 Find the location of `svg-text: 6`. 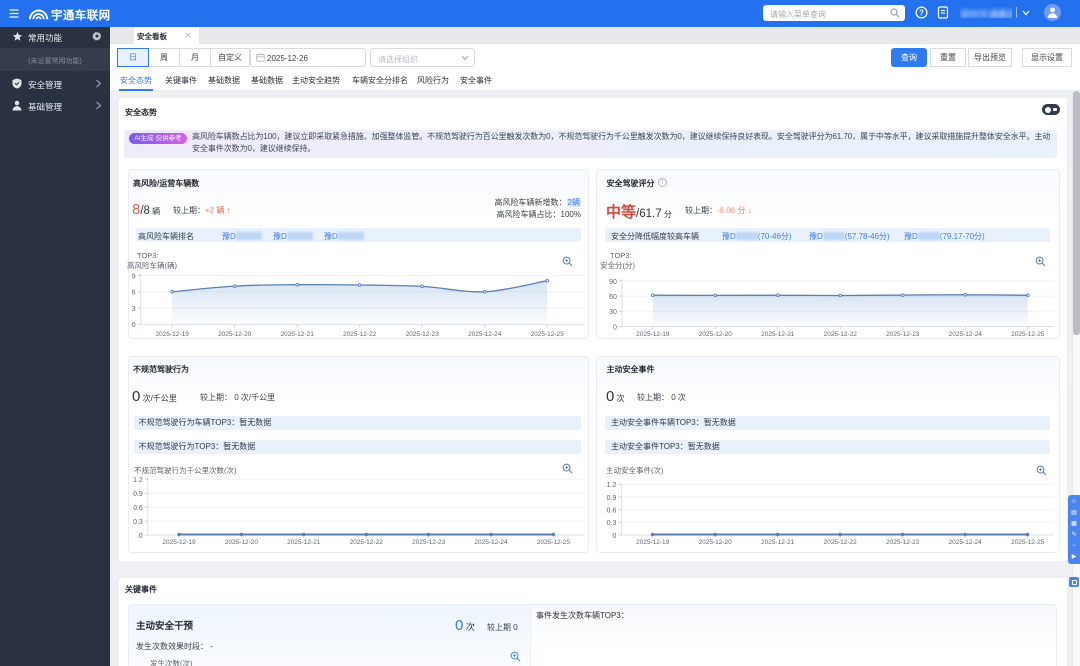

svg-text: 6 is located at coordinates (134, 293).